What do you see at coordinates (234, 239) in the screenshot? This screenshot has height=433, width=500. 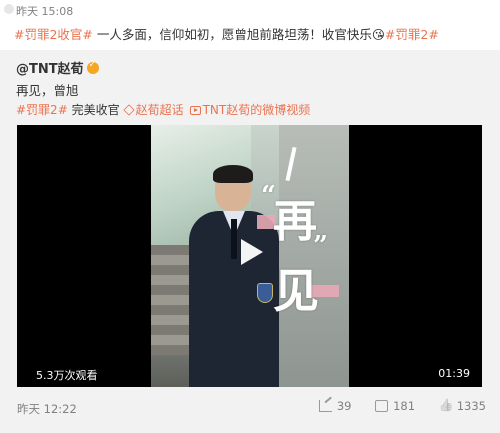 I see `tie` at bounding box center [234, 239].